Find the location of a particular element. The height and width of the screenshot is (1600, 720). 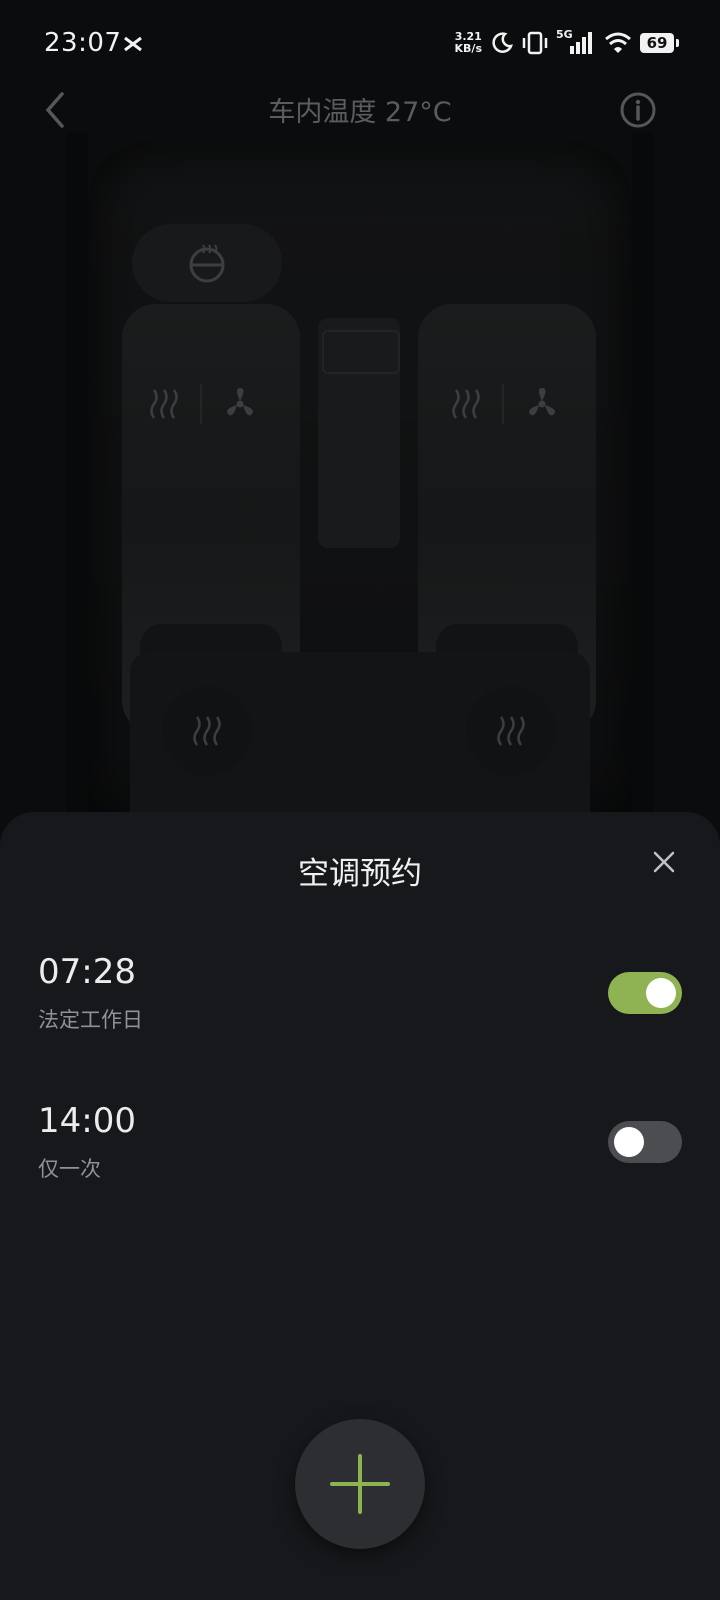

top-bar: 车内温度 27°C is located at coordinates (360, 110).